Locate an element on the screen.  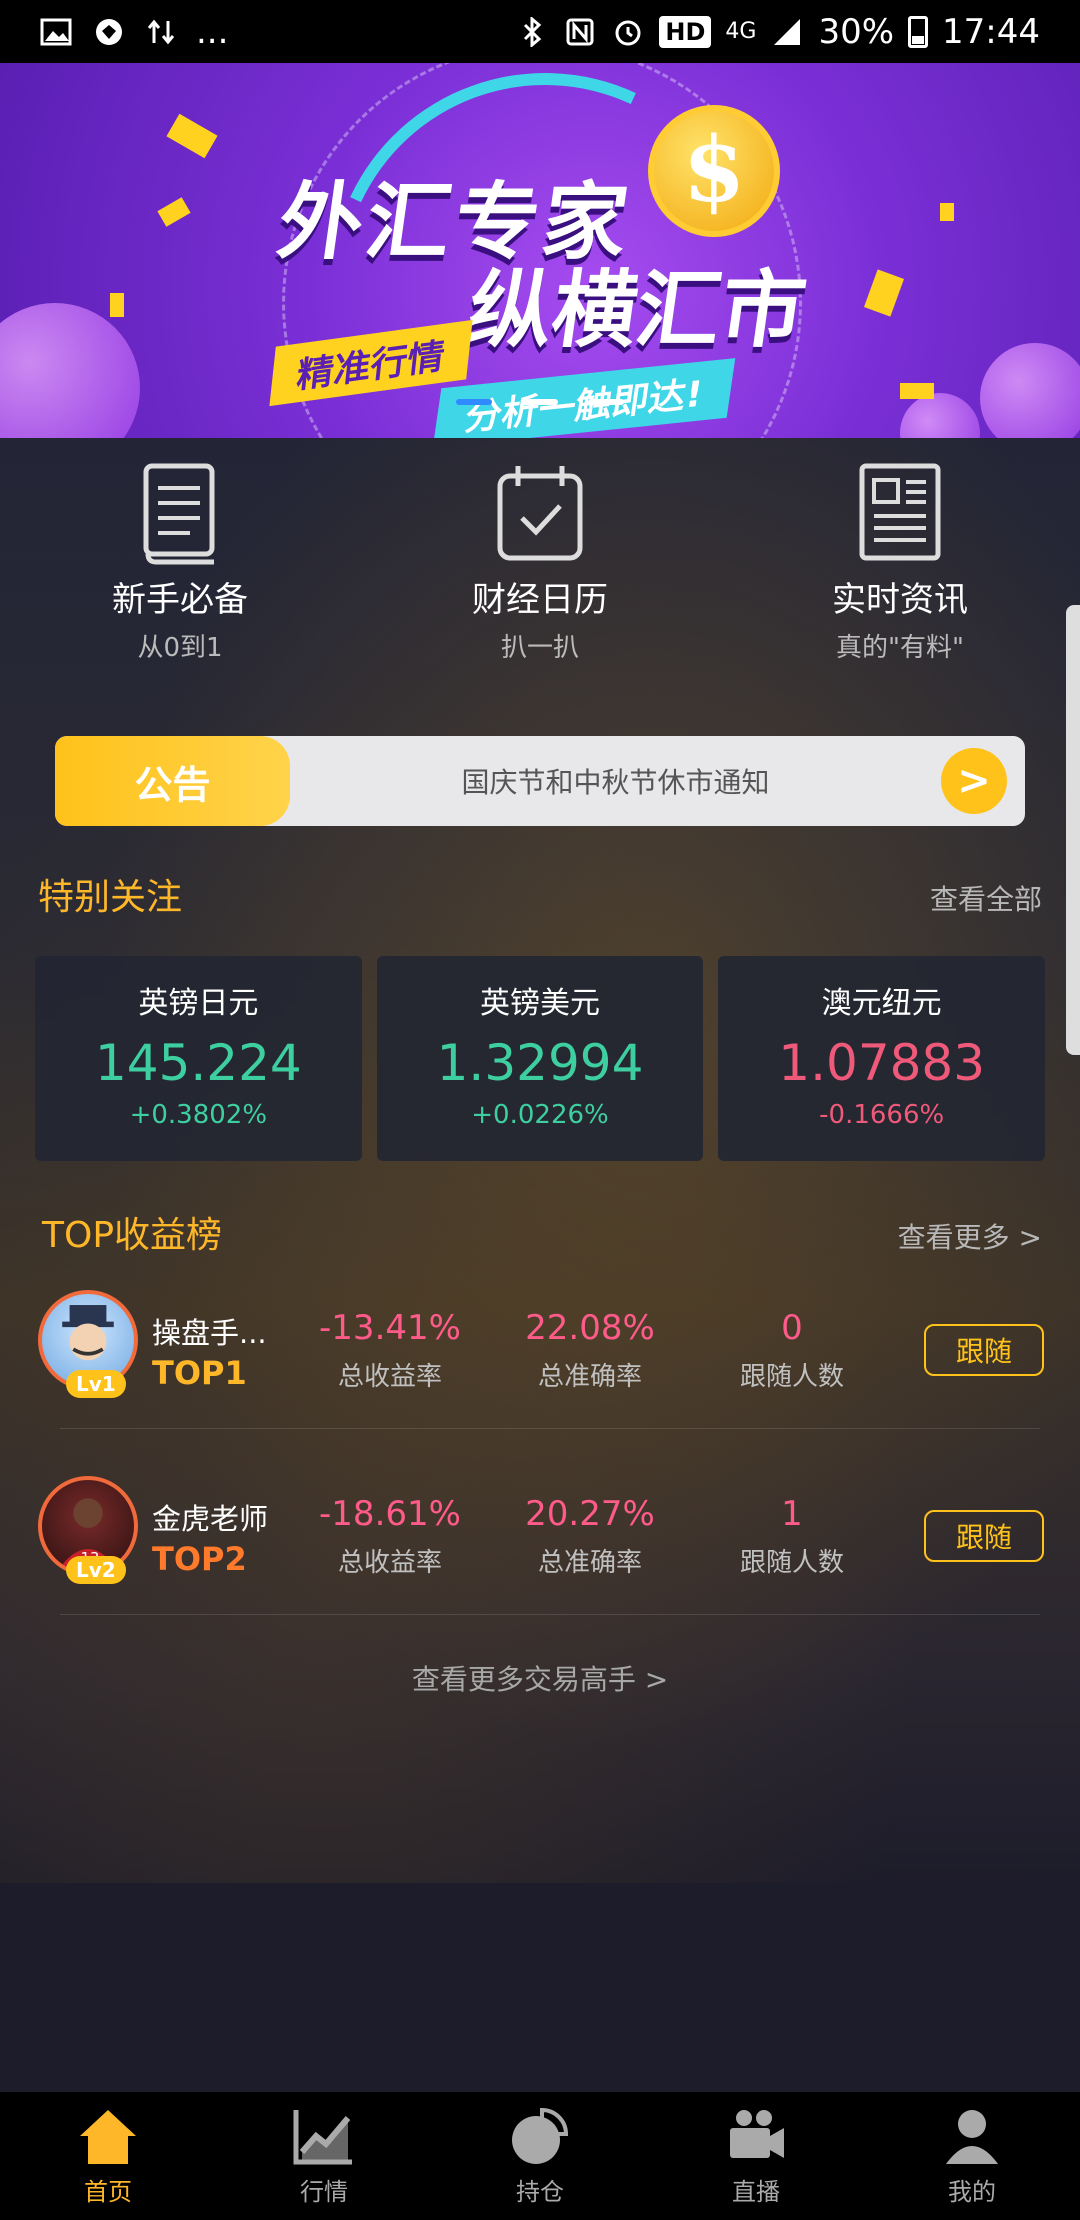
pair-name: 英镑日元 is located at coordinates (198, 1003).